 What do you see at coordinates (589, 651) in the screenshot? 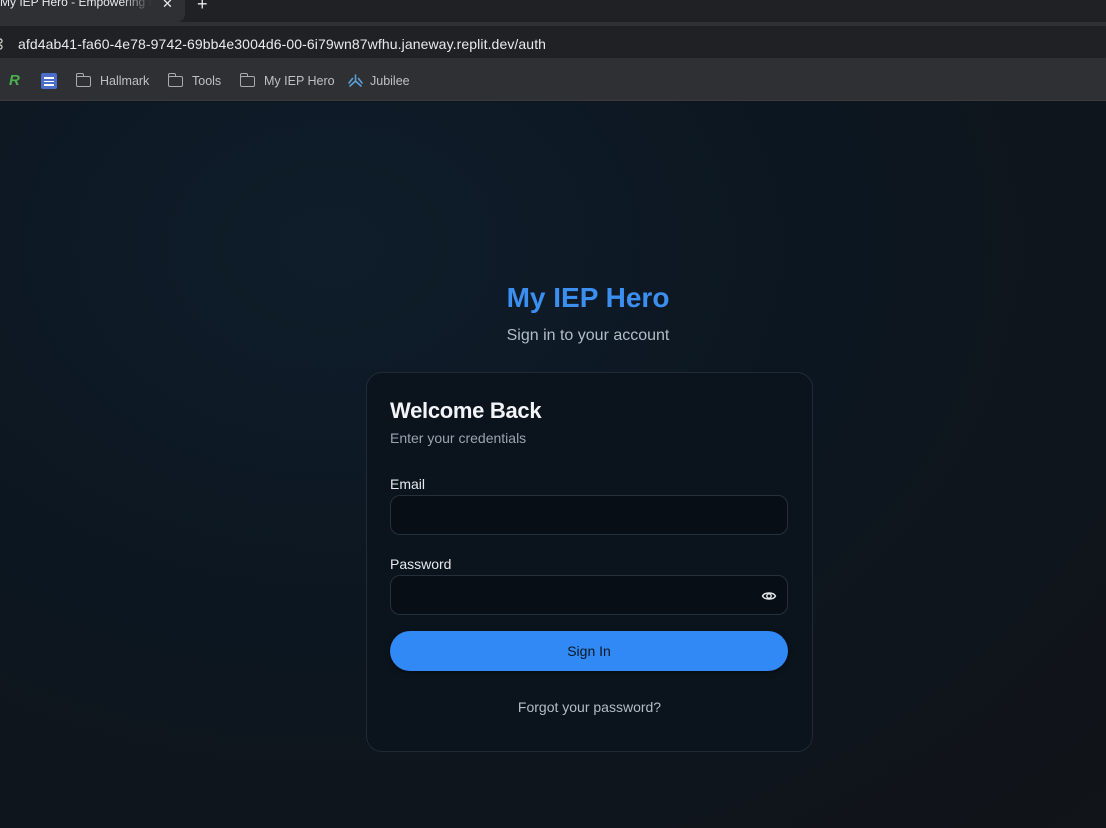
I see `sign-in-button: Sign In` at bounding box center [589, 651].